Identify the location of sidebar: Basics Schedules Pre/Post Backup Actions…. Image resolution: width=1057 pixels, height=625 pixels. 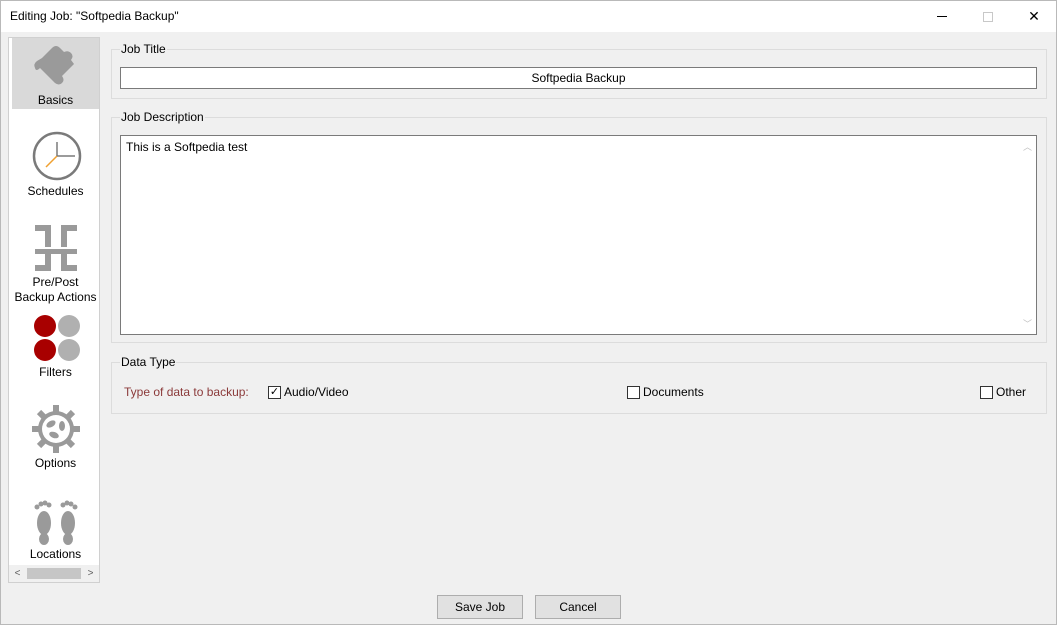
(54, 310).